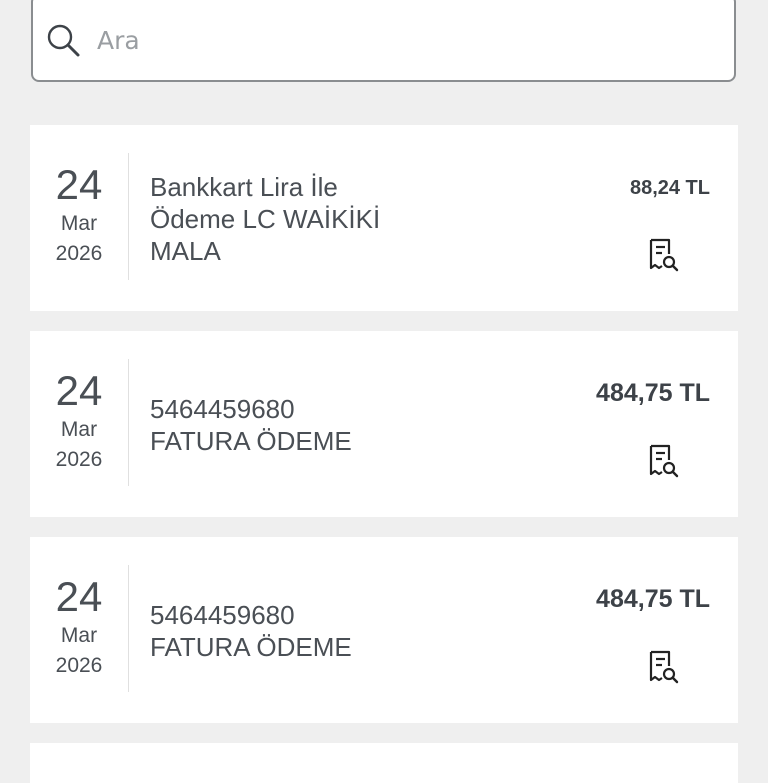 This screenshot has width=768, height=783. Describe the element at coordinates (265, 219) in the screenshot. I see `transaction-description: Bankkart Lira İle Ödeme LC WAİKİKİ MALA` at that location.